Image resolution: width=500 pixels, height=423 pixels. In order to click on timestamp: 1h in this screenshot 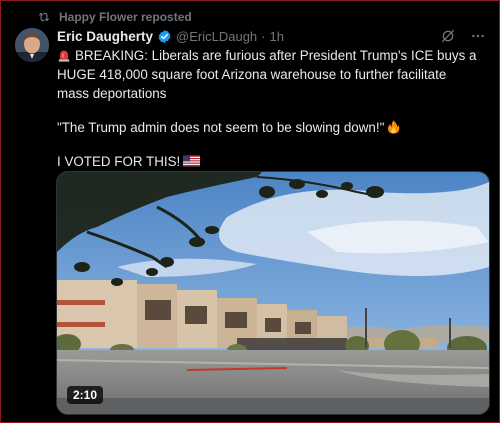, I will do `click(277, 36)`.